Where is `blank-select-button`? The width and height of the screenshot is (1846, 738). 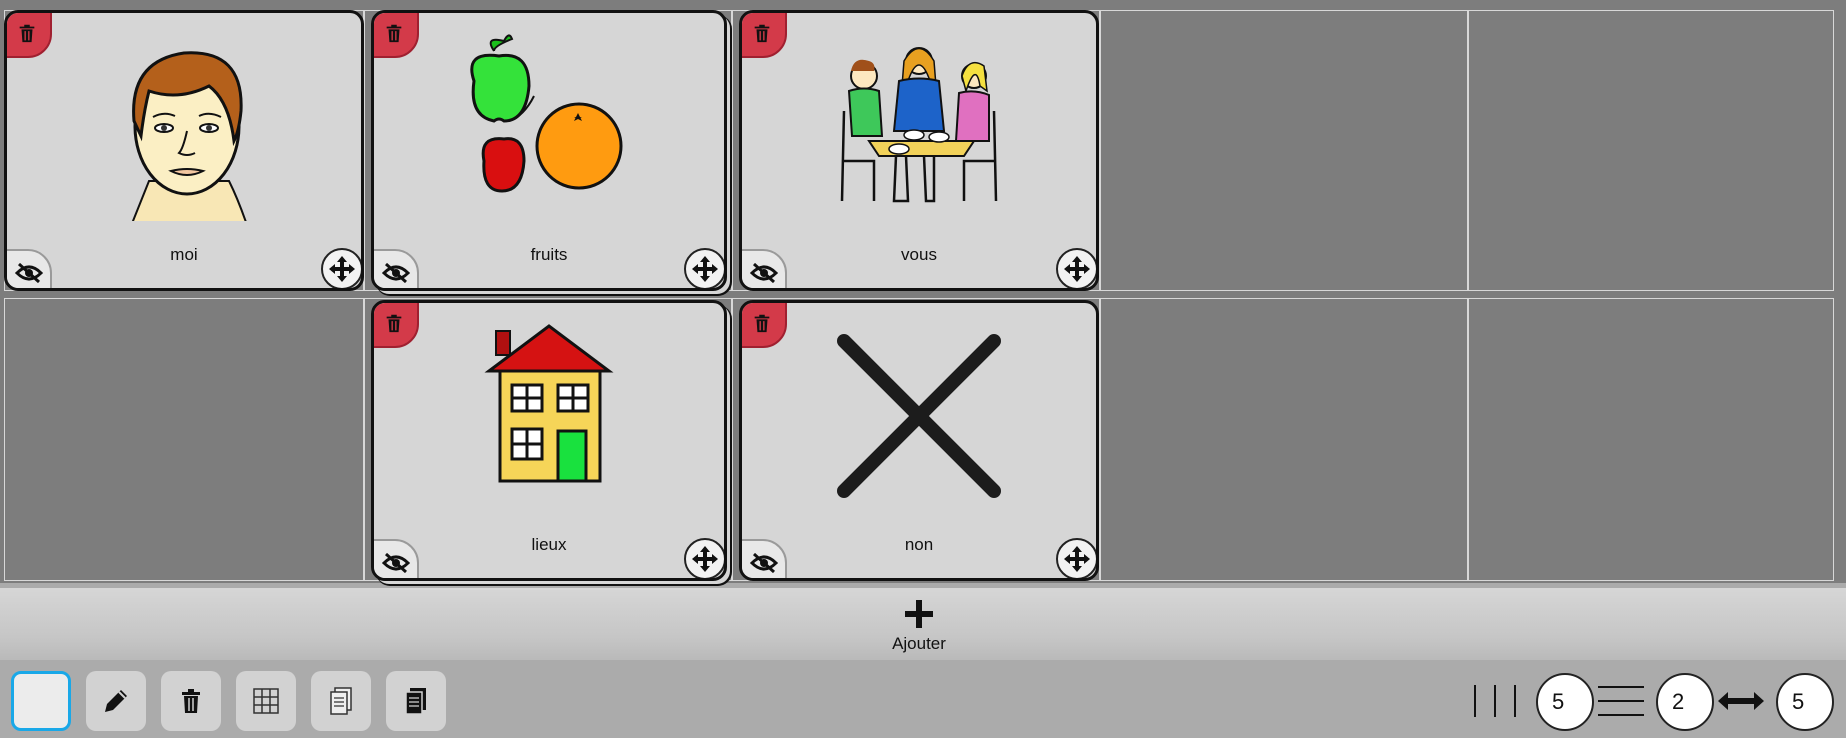 blank-select-button is located at coordinates (41, 701).